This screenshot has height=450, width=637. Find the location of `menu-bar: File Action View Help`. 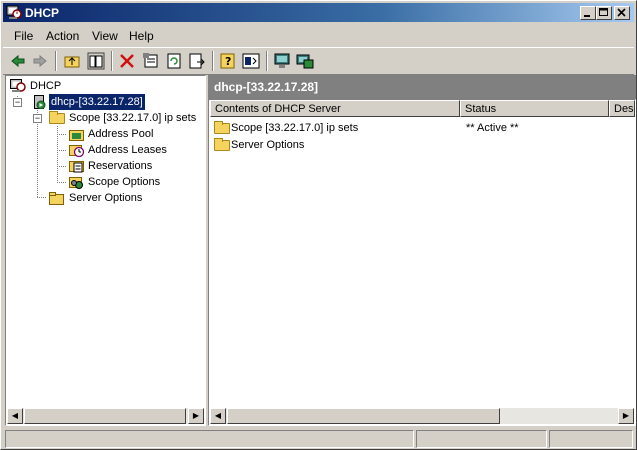

menu-bar: File Action View Help is located at coordinates (318, 35).